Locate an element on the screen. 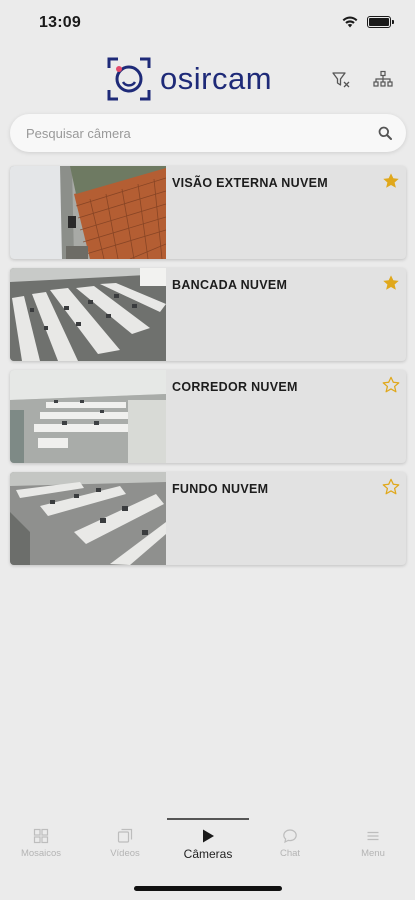 Image resolution: width=415 pixels, height=900 pixels. camera-card: FUNDO NUVEM is located at coordinates (208, 518).